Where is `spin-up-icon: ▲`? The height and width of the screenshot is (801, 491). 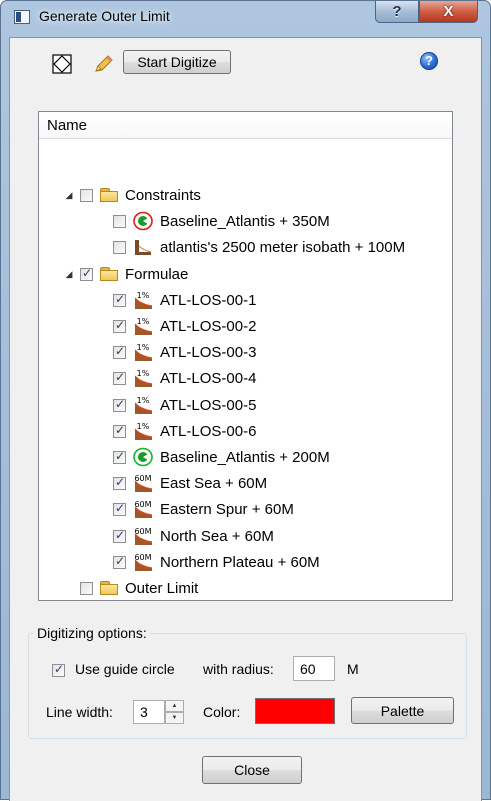
spin-up-icon: ▲ is located at coordinates (174, 706).